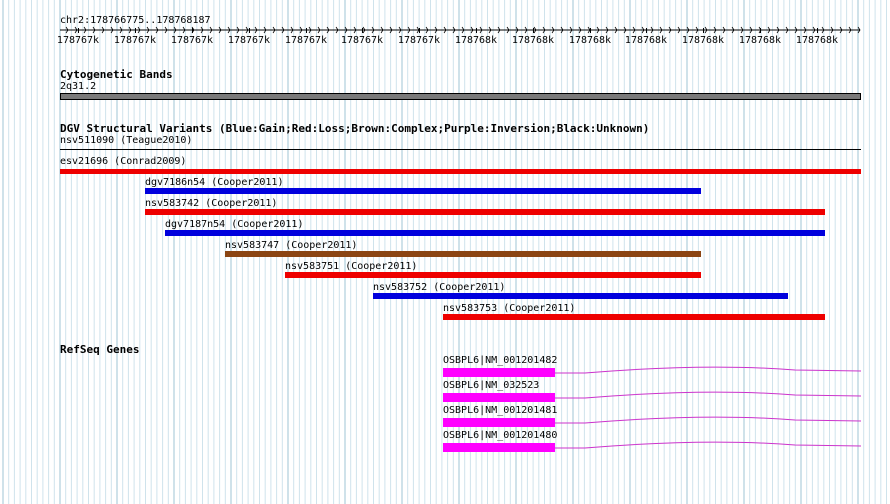  I want to click on refseq-gene-label: OSBPL6|NM_032523, so click(491, 385).